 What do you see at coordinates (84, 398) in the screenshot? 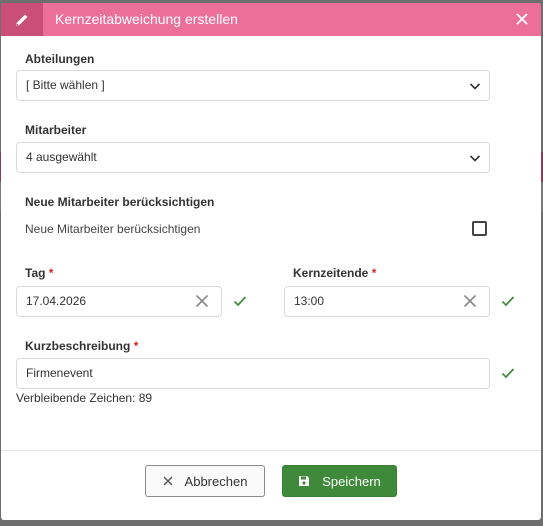
I see `remaining-chars: Verbleibende Zeichen: 89` at bounding box center [84, 398].